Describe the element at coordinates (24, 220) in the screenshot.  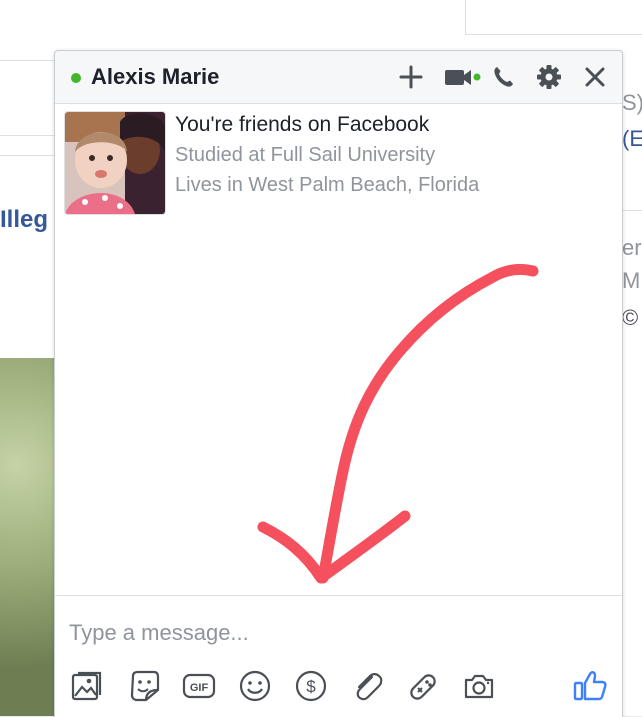
I see `background-link-text: Illeg` at that location.